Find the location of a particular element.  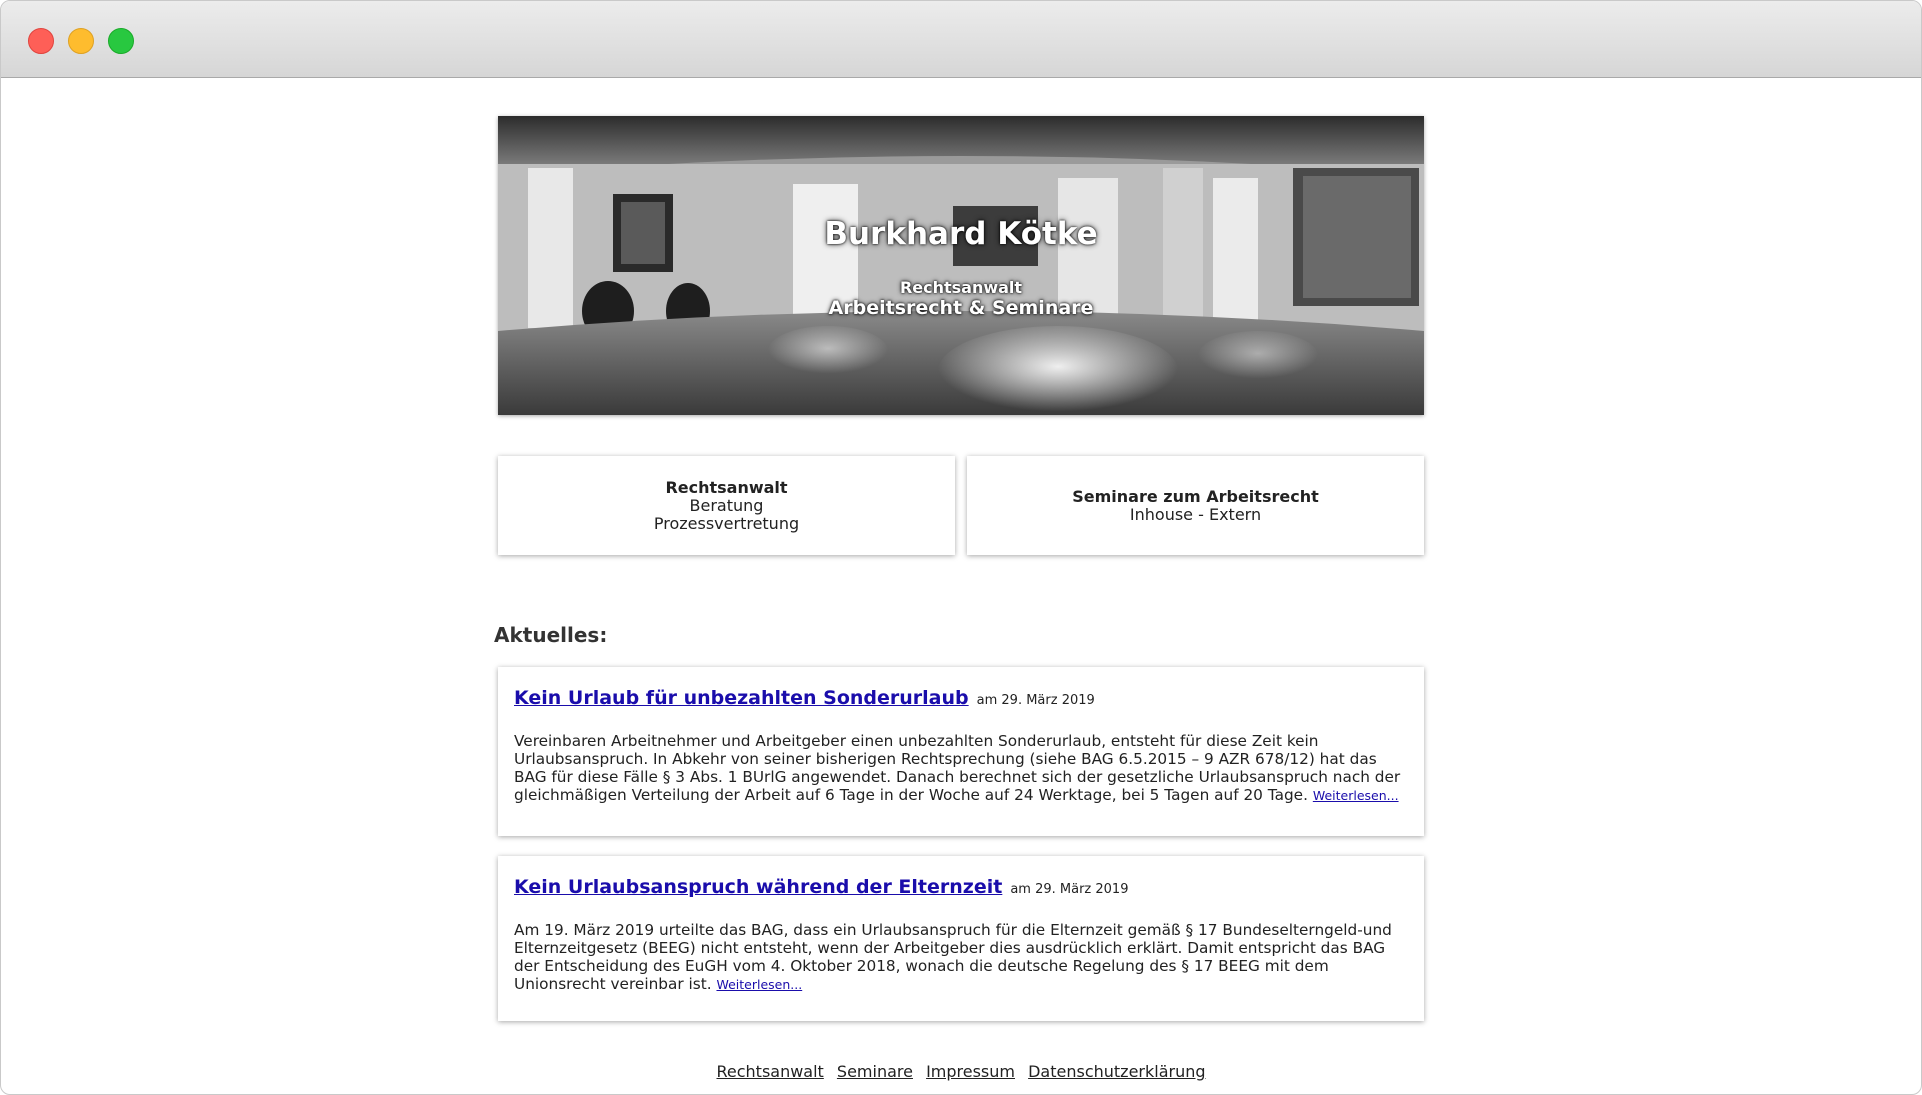

news-heading: Aktuelles: is located at coordinates (551, 635).